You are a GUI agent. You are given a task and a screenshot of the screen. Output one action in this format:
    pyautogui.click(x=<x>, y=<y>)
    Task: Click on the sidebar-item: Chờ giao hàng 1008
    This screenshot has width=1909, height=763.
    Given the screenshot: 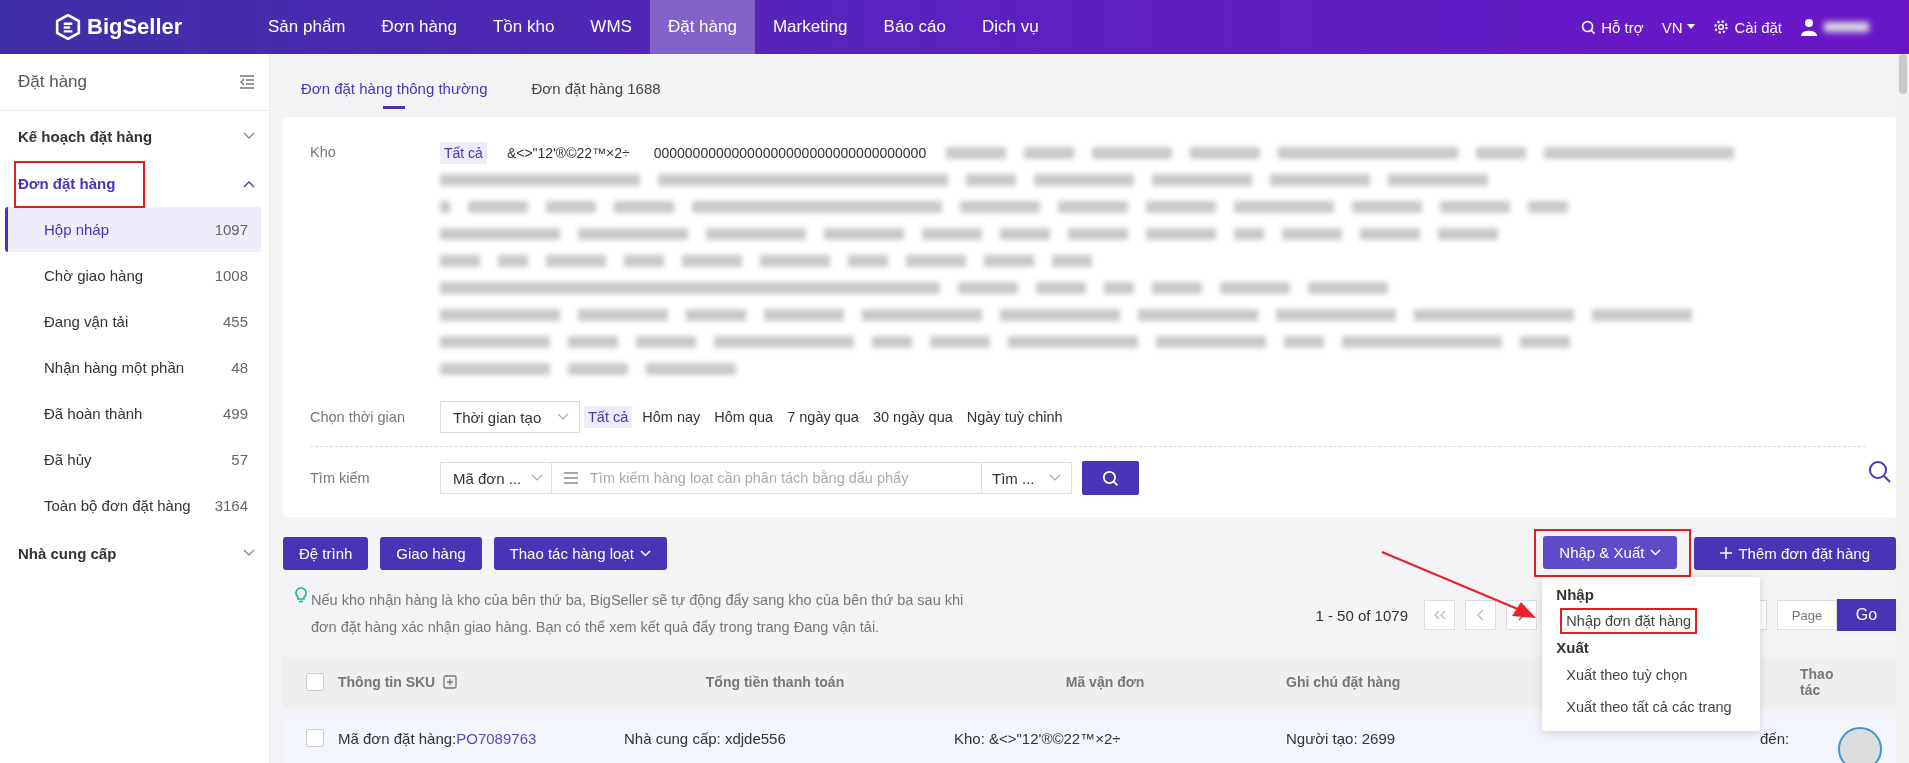 What is the action you would take?
    pyautogui.click(x=133, y=275)
    